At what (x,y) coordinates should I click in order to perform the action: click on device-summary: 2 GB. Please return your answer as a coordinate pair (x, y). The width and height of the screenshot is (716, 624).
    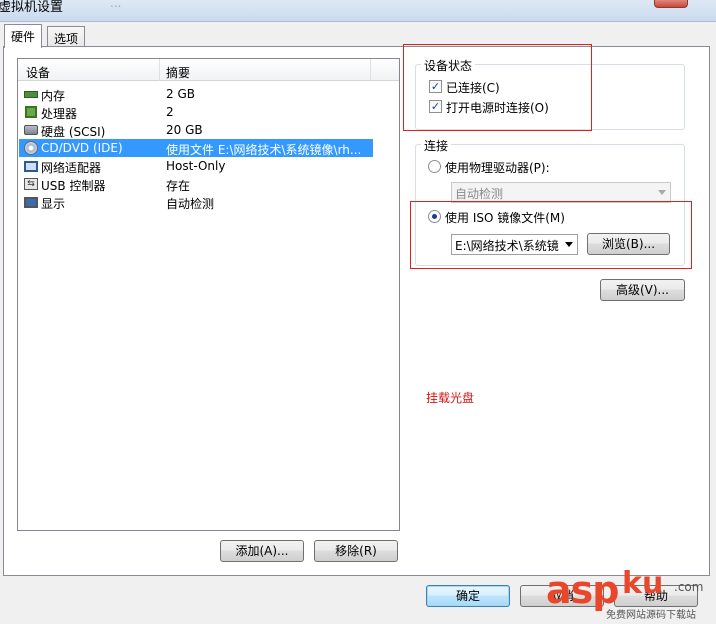
    Looking at the image, I should click on (180, 94).